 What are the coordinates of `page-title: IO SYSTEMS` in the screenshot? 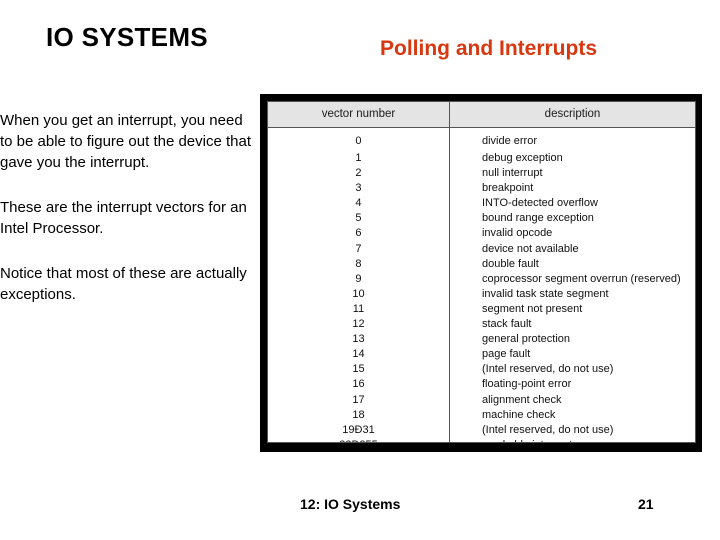 It's located at (127, 37).